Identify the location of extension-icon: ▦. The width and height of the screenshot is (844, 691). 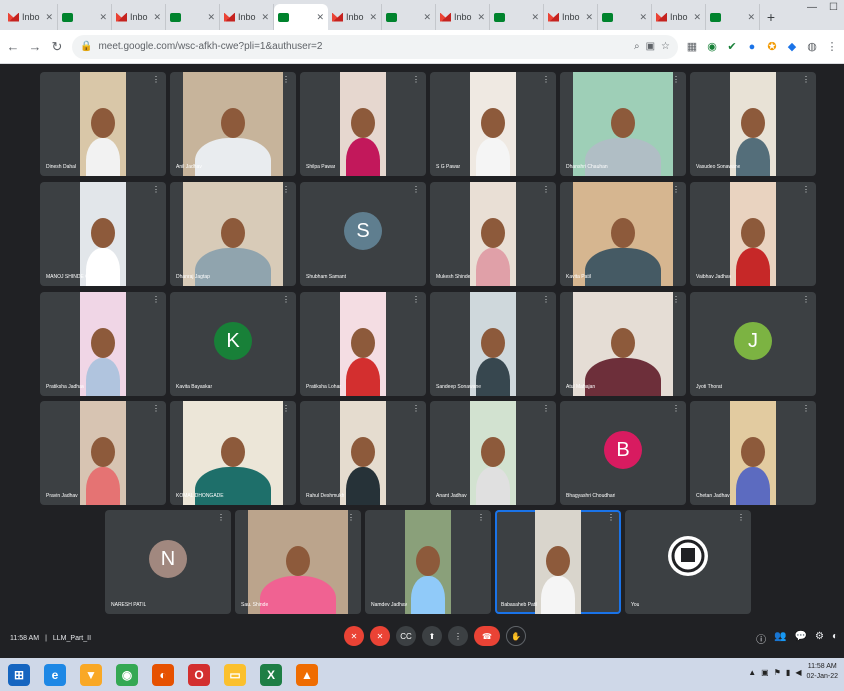
(692, 46).